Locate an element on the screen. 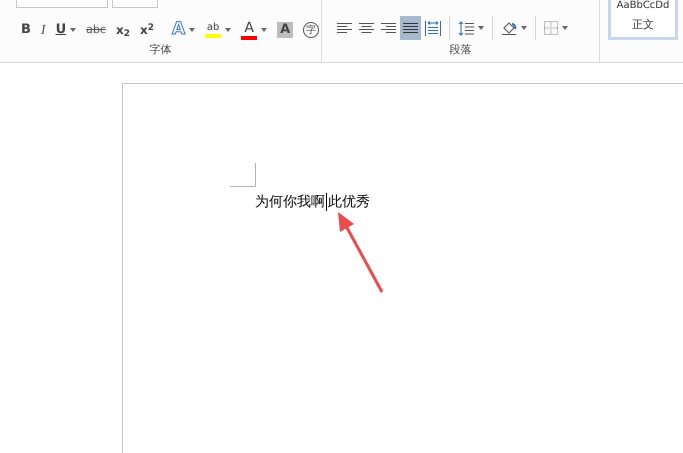 This screenshot has height=453, width=683. script-button: x$^{2}$ is located at coordinates (146, 30).